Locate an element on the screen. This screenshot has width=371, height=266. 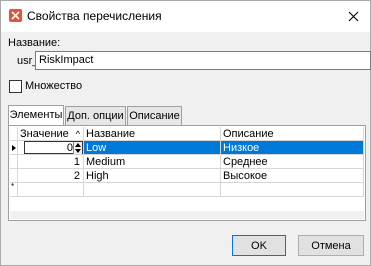
column-header-description: Описание is located at coordinates (292, 134).